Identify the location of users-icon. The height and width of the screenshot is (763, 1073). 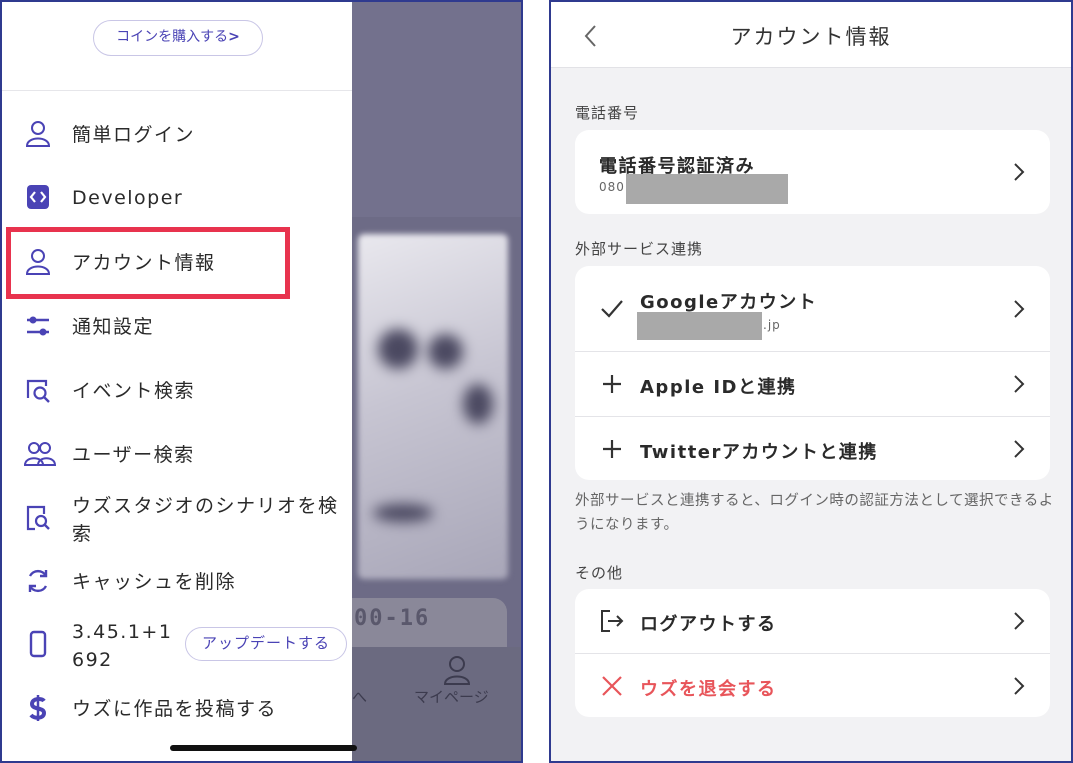
(40, 454).